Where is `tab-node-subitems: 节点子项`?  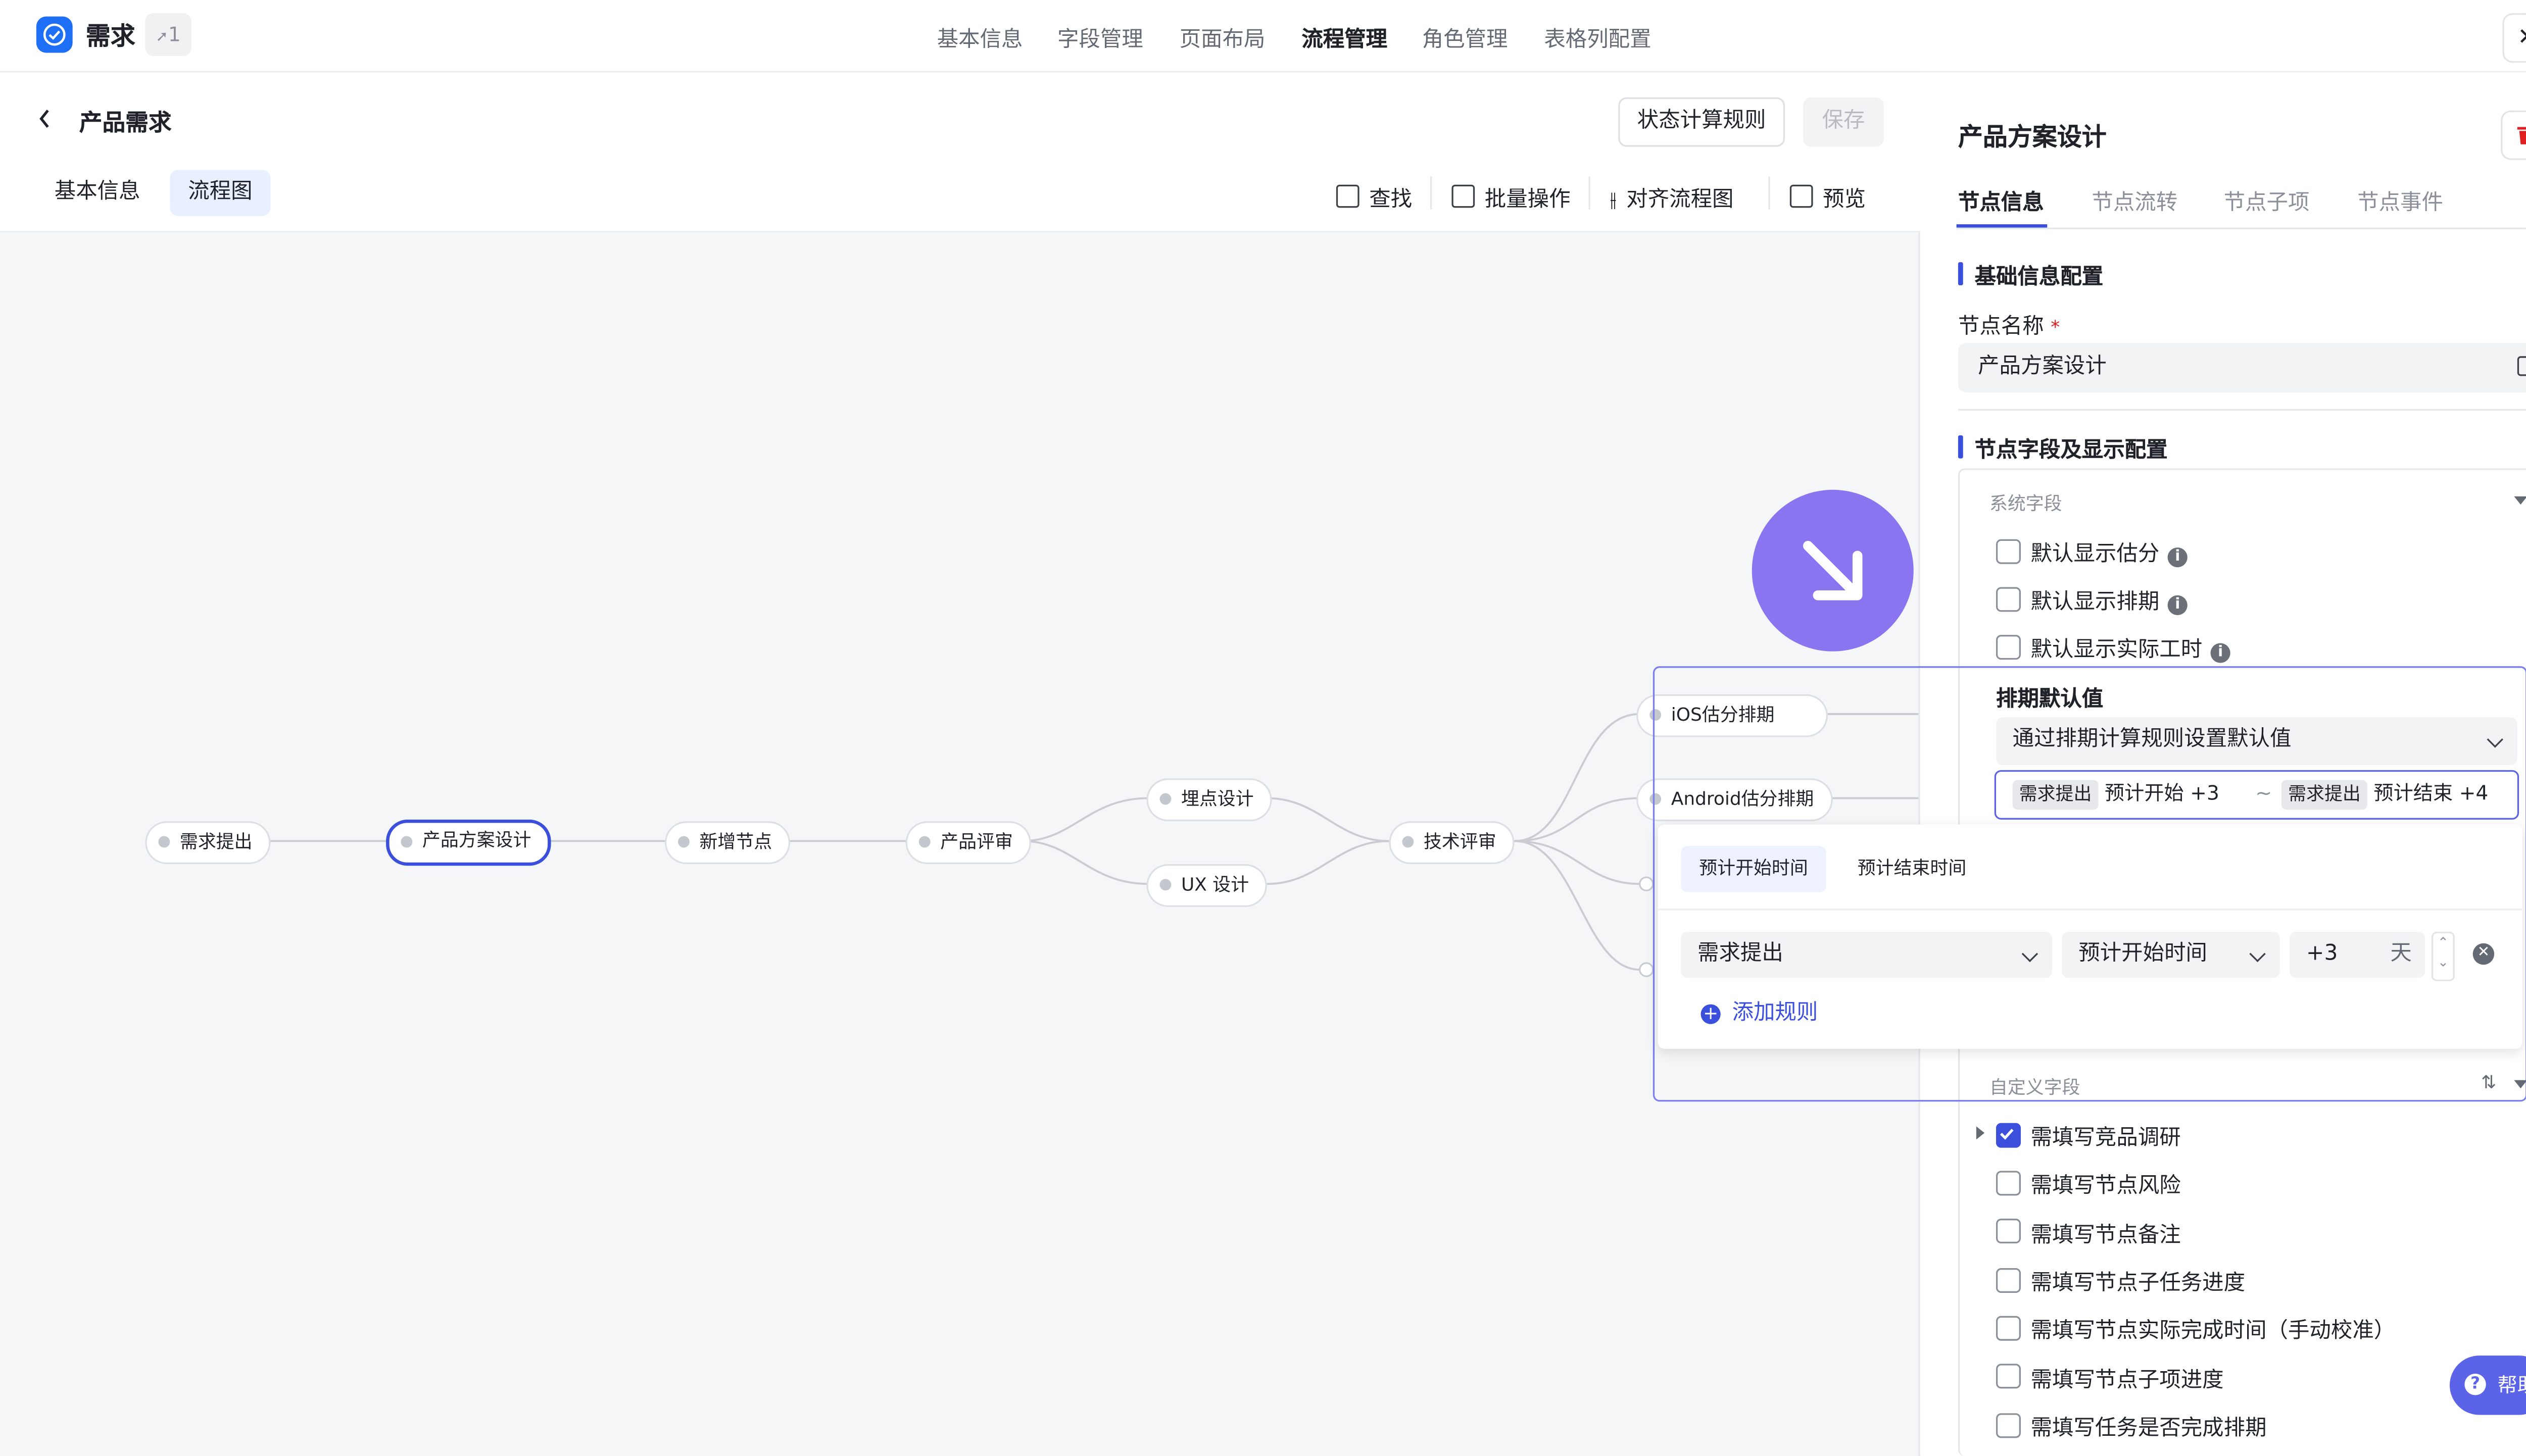 tab-node-subitems: 节点子项 is located at coordinates (2267, 201).